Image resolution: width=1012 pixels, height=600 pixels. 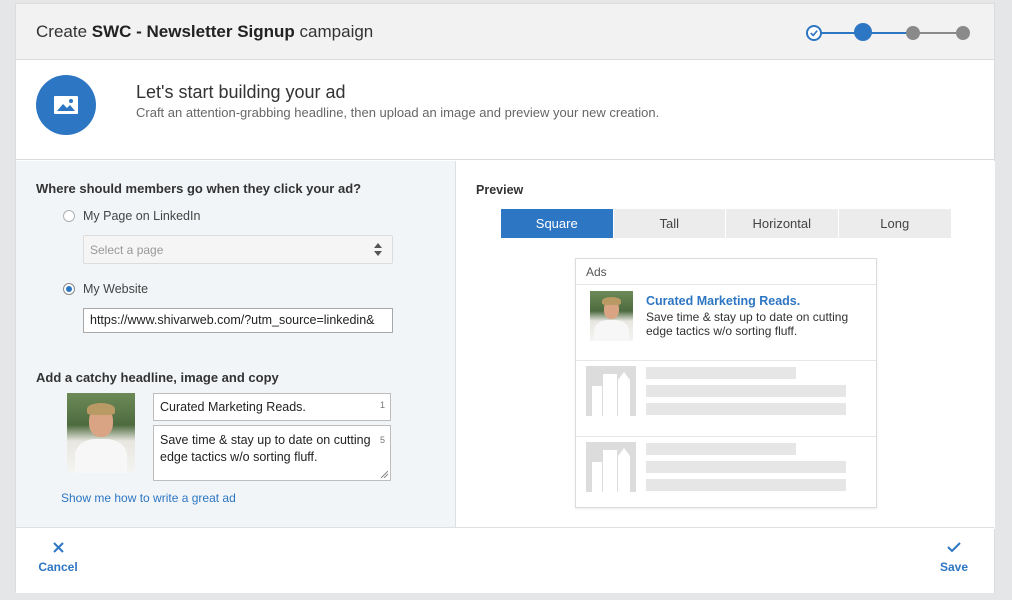 What do you see at coordinates (954, 558) in the screenshot?
I see `save-button: Save` at bounding box center [954, 558].